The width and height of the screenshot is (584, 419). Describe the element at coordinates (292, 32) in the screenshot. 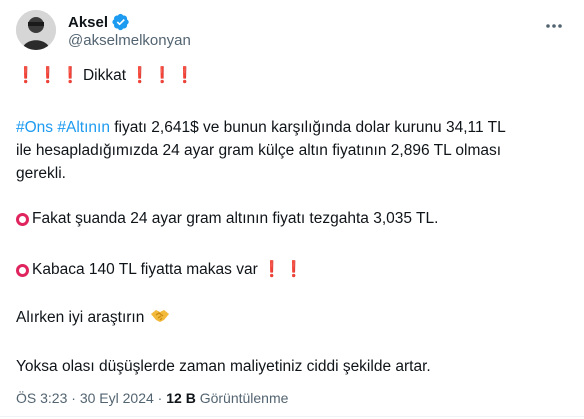

I see `tweet-header: Aksel @akselmelkonyan` at that location.